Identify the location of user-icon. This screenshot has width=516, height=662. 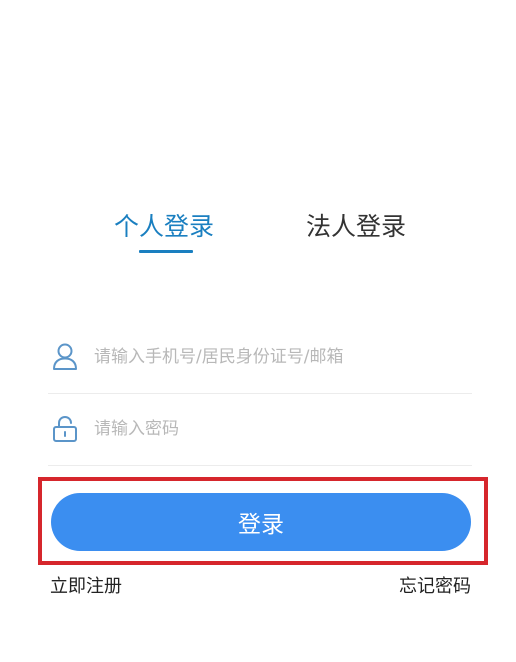
(65, 357).